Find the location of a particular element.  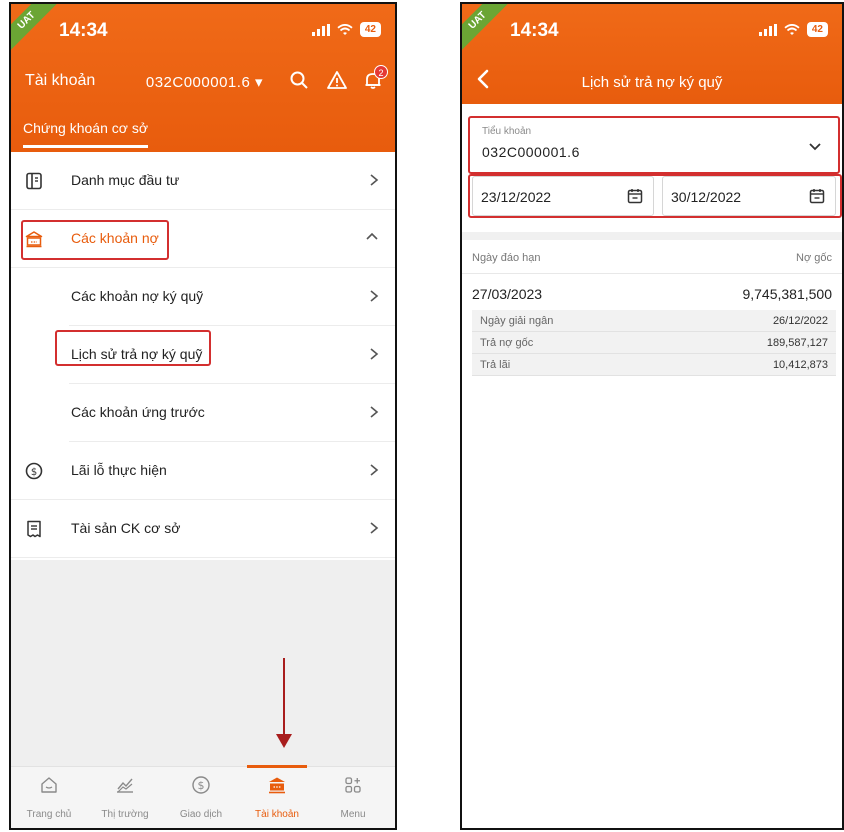

account-selector: 032C000001.6 ▾ is located at coordinates (204, 82).